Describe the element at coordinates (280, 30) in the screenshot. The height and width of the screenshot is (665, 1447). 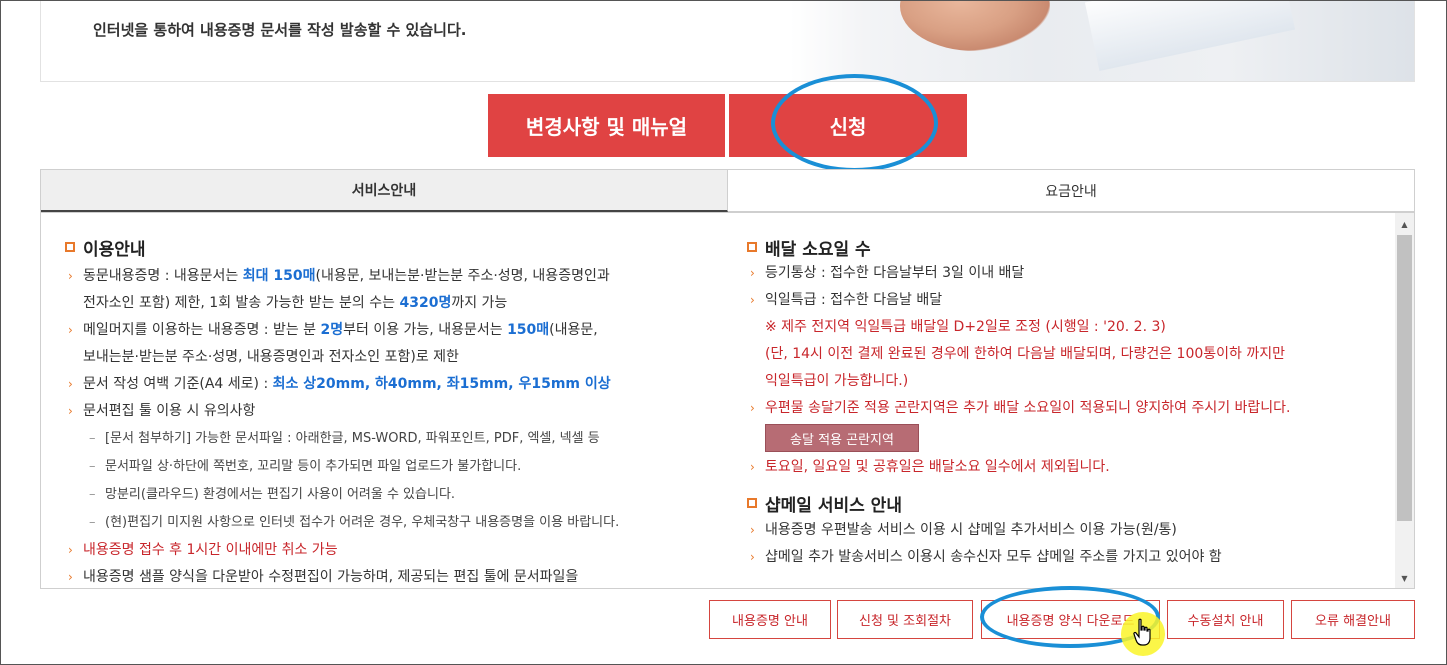
I see `banner-text: 인터넷을 통하여 내용증명 문서를 작성 발송할 수 있습니다.` at that location.